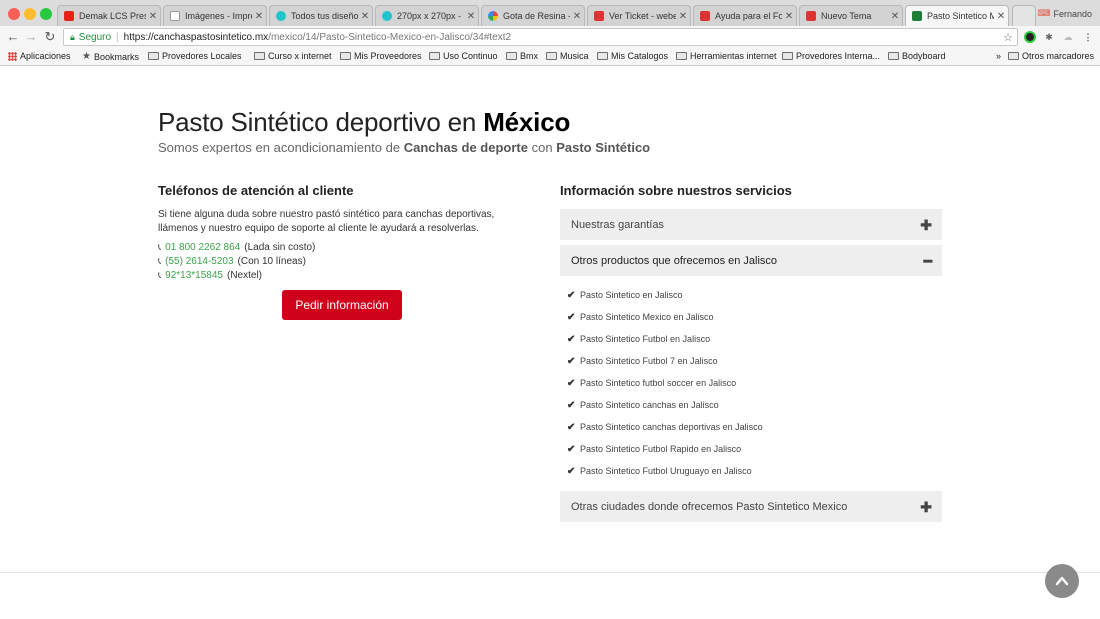 This screenshot has width=1100, height=619. Describe the element at coordinates (14, 14) in the screenshot. I see `close-window-icon` at that location.